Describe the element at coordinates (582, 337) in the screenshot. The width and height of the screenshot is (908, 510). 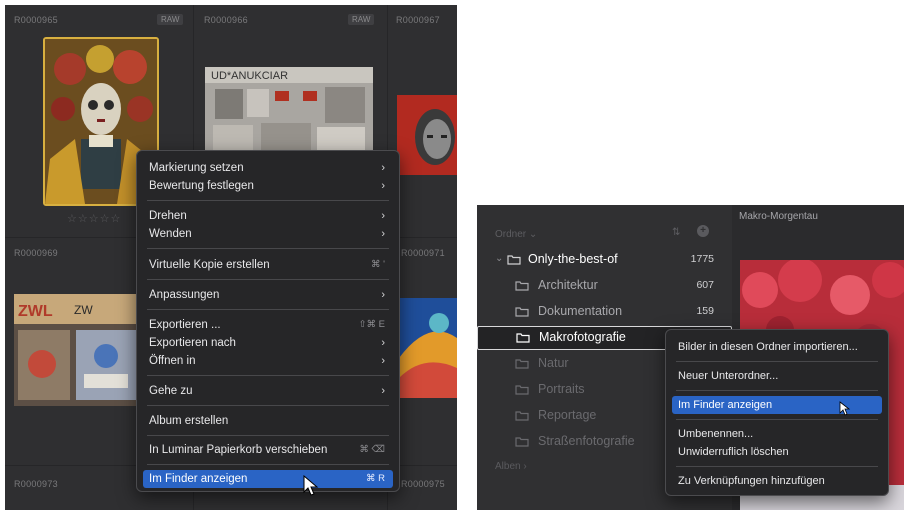
I see `folder-label: Makrofotografie` at that location.